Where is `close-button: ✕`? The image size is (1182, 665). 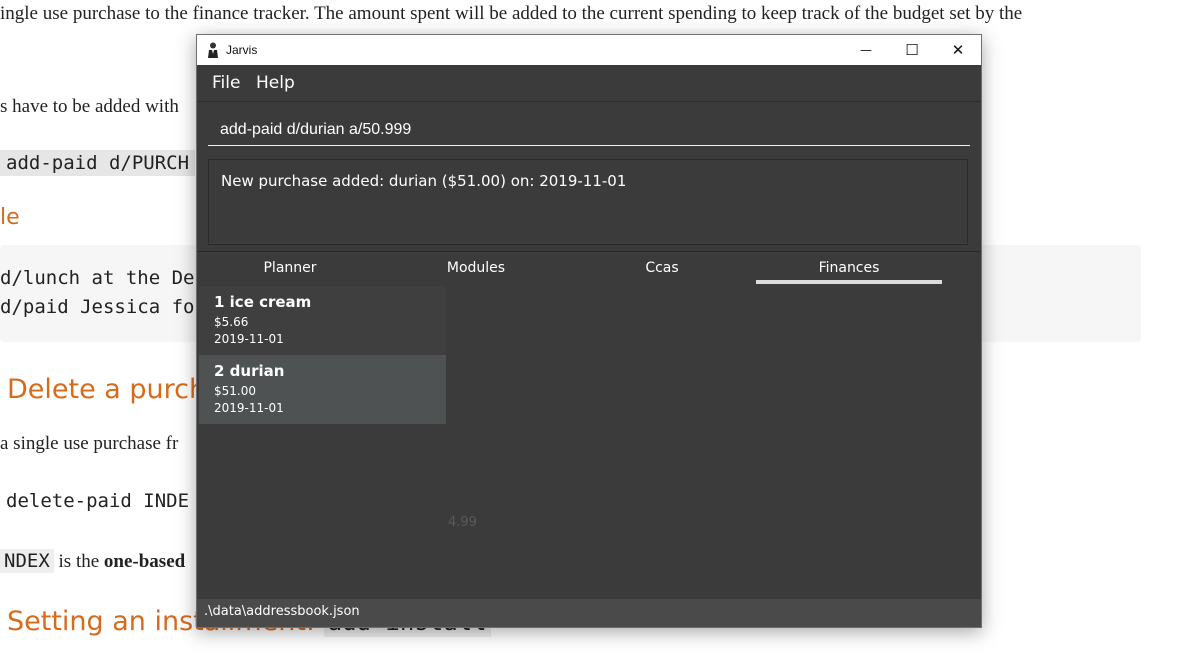 close-button: ✕ is located at coordinates (958, 50).